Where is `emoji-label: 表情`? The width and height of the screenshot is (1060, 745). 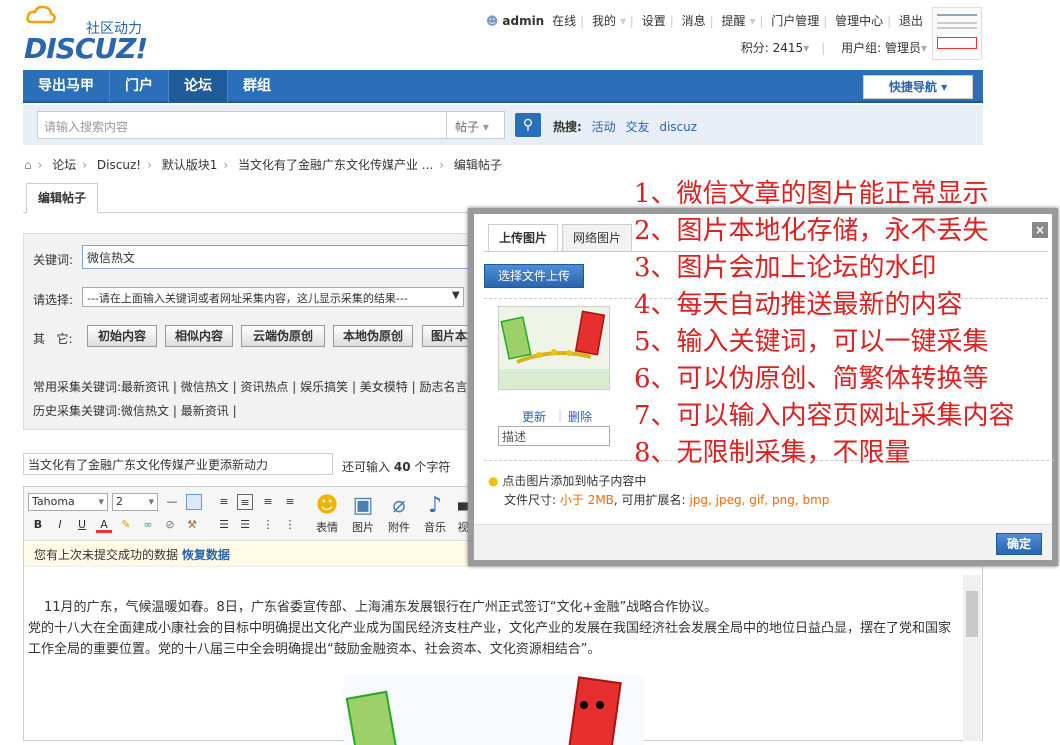
emoji-label: 表情 is located at coordinates (327, 527).